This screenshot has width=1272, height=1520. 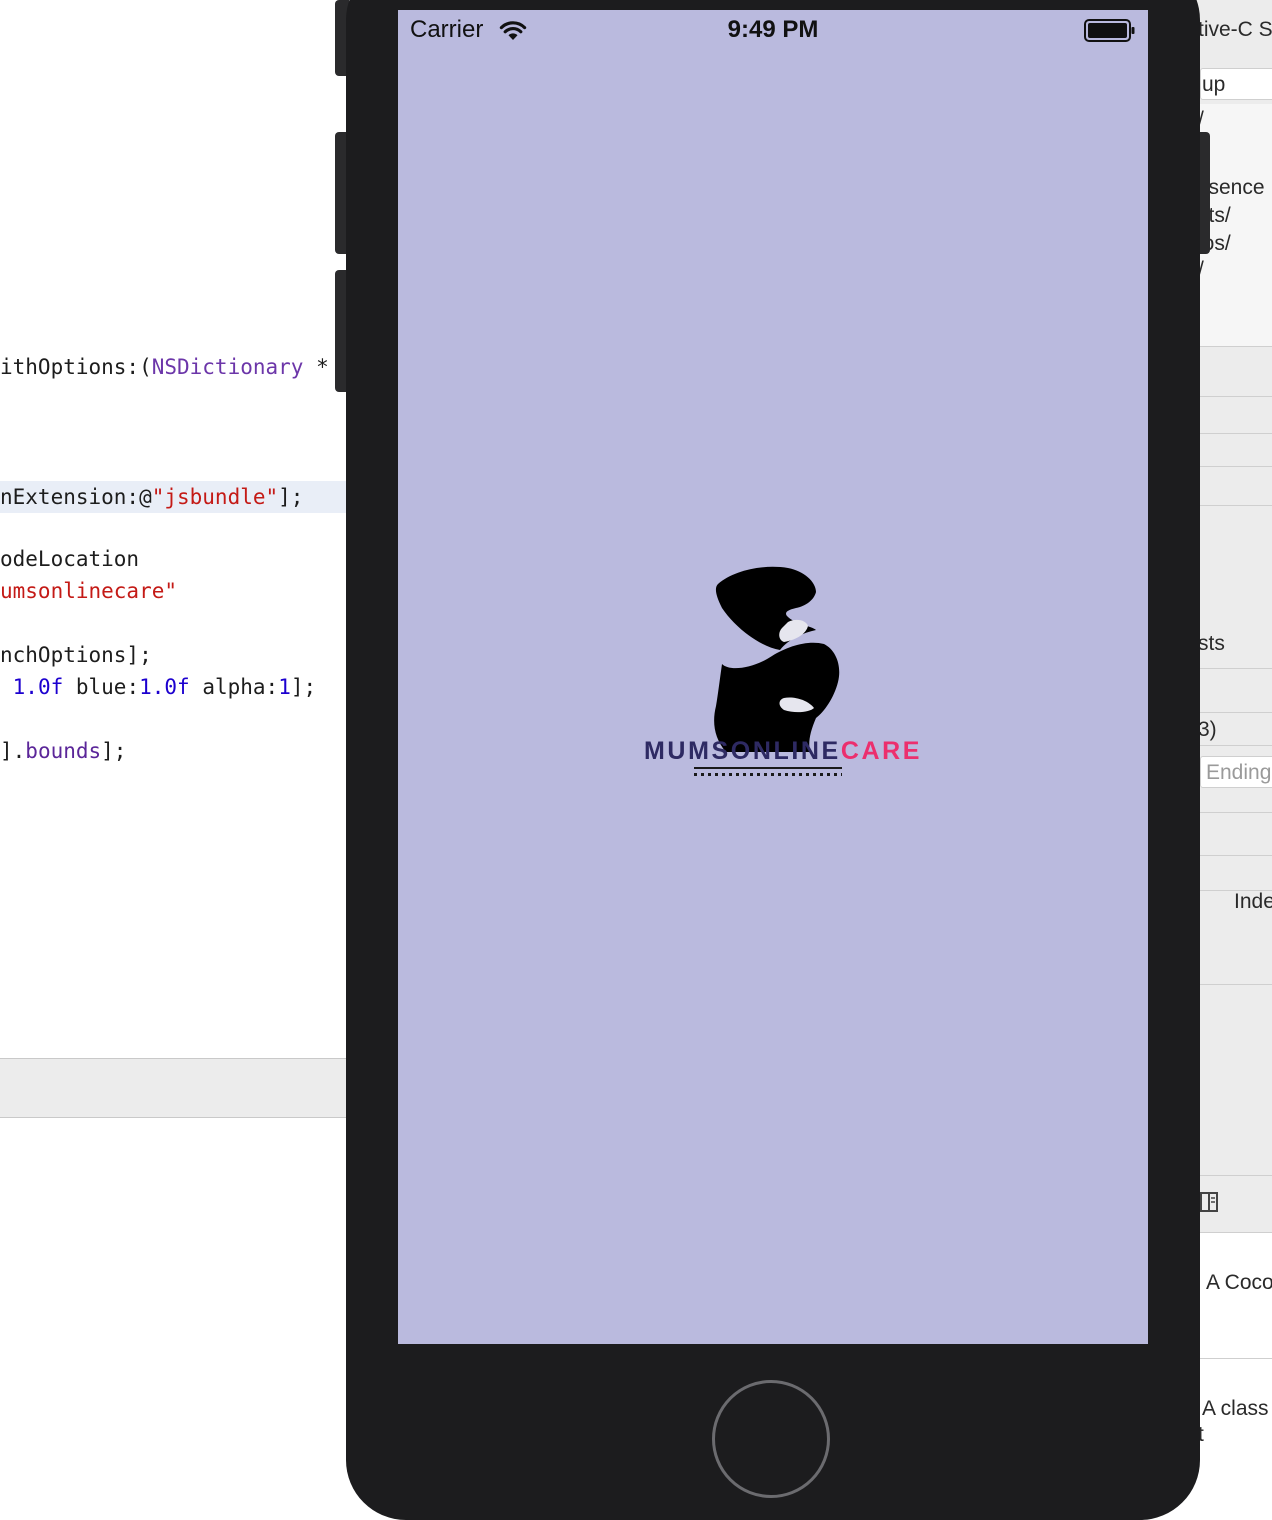 I want to click on code-text: alpha:, so click(x=234, y=687).